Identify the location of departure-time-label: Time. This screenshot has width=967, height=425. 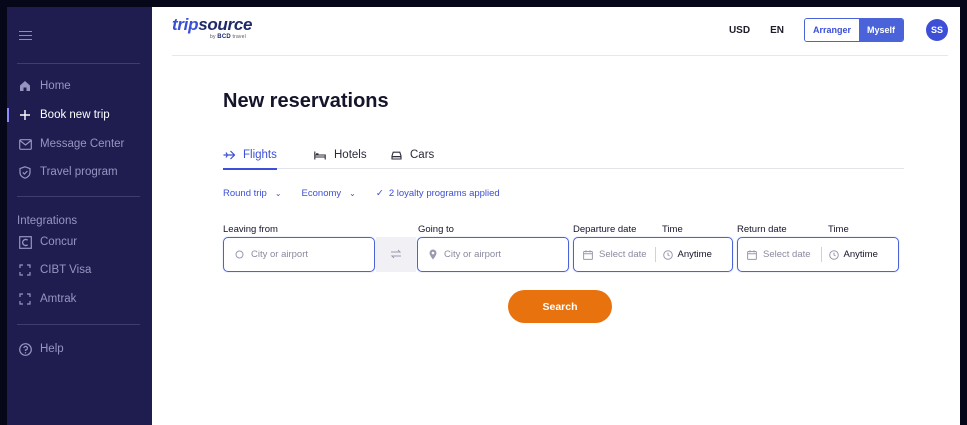
(672, 229).